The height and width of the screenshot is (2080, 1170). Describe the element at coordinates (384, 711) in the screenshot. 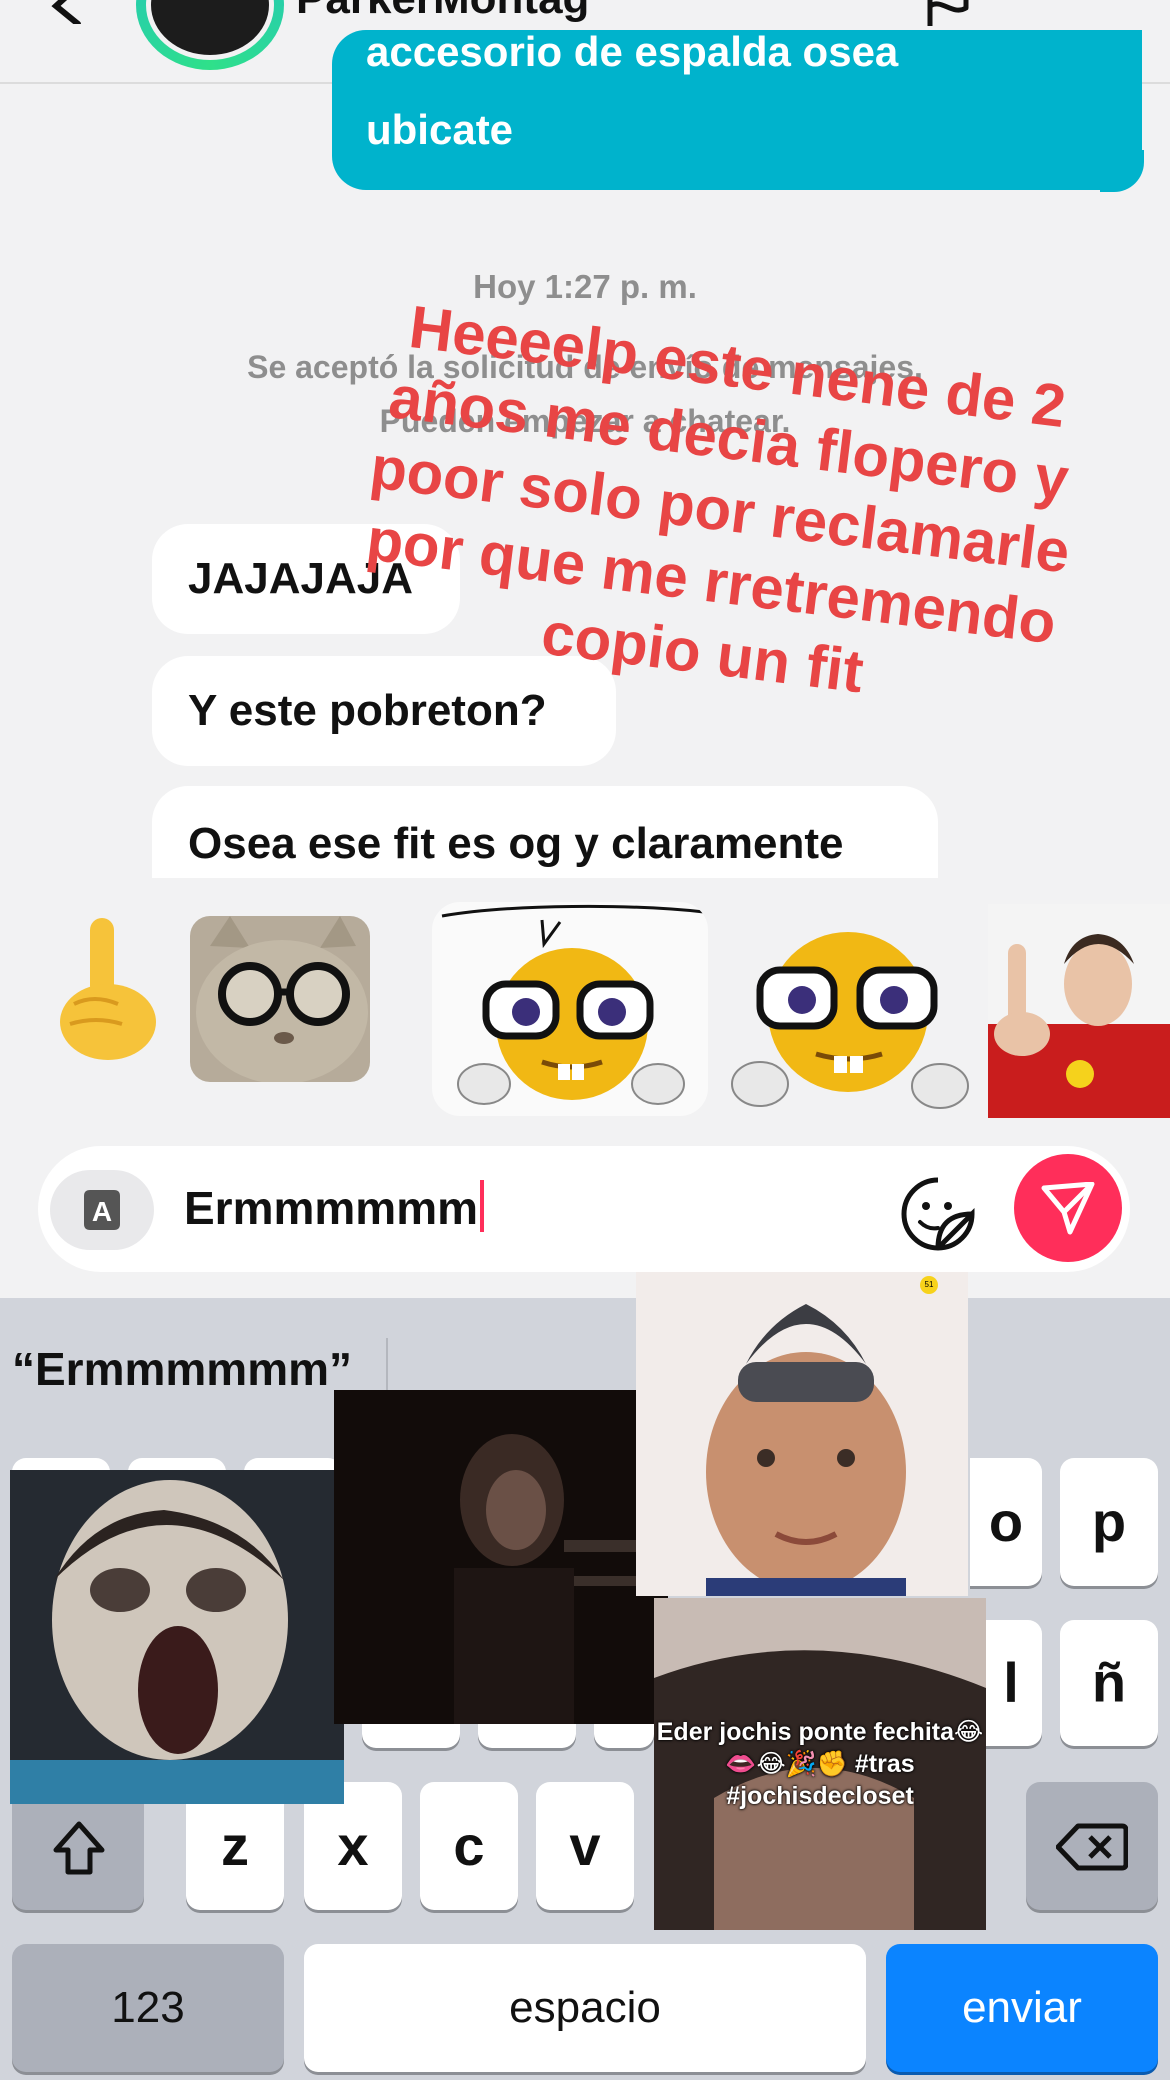

I see `incoming-message-bubble: Y este pobreton?` at that location.